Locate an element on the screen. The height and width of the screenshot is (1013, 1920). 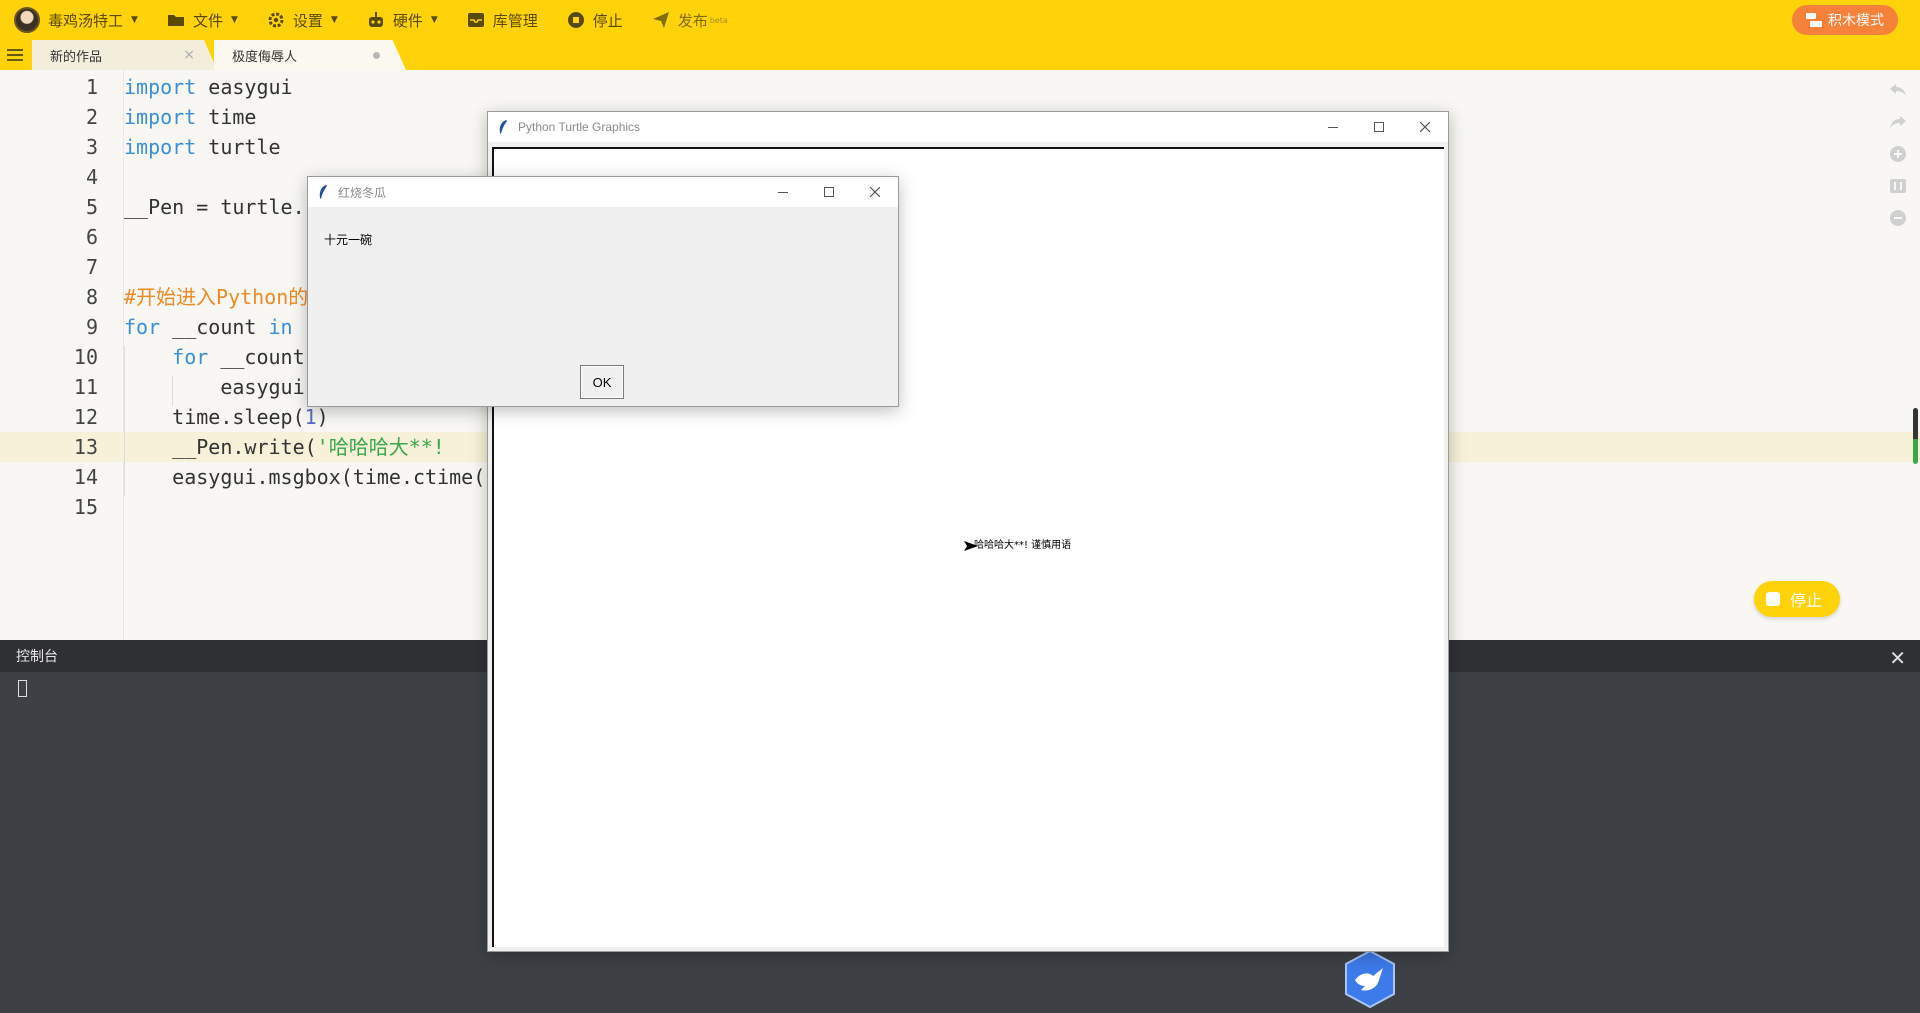
file-menu: 文件 ▼ is located at coordinates (202, 20).